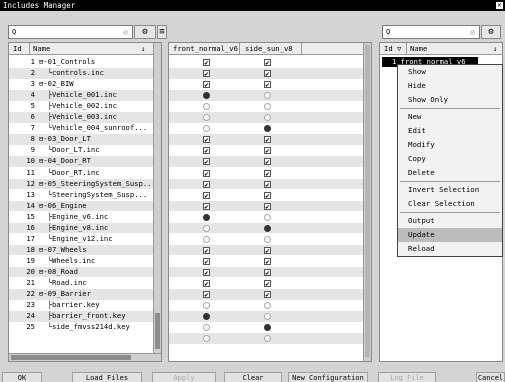 This screenshot has width=505, height=382. What do you see at coordinates (81, 239) in the screenshot?
I see `tree-row: 17 └Engine_v12.inc` at bounding box center [81, 239].